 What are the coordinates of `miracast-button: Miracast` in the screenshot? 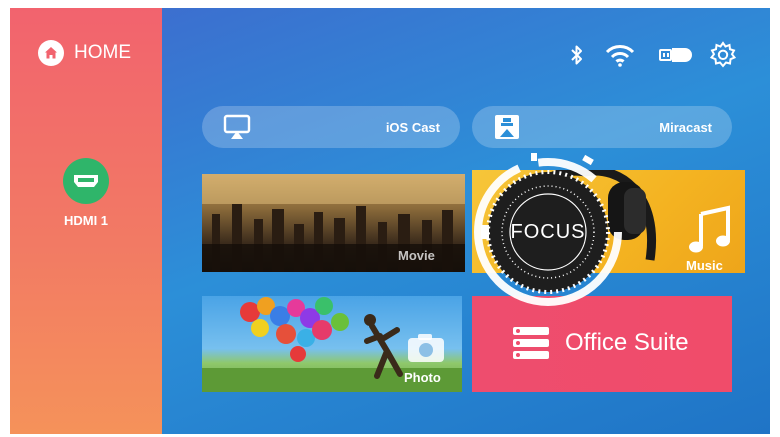 It's located at (602, 127).